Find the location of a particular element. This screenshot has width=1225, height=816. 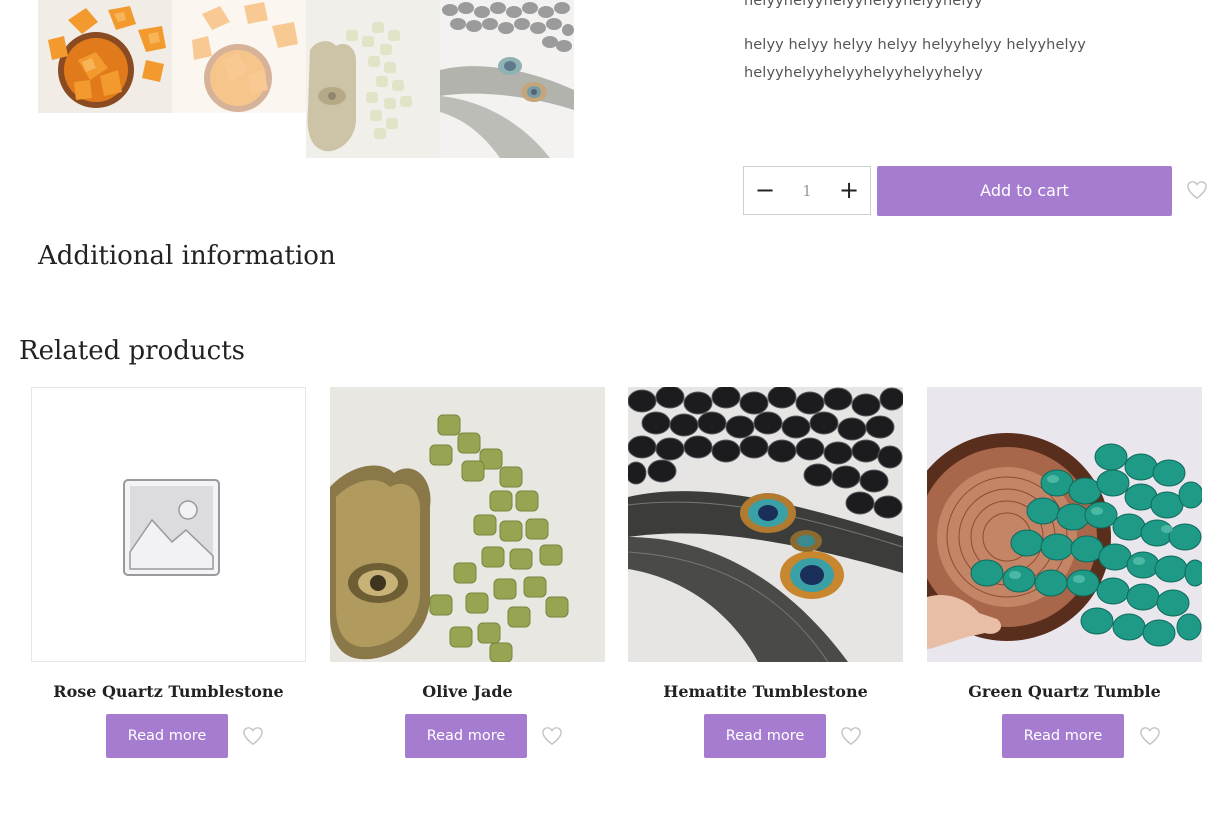

related-products-heading: Related products is located at coordinates (132, 351).